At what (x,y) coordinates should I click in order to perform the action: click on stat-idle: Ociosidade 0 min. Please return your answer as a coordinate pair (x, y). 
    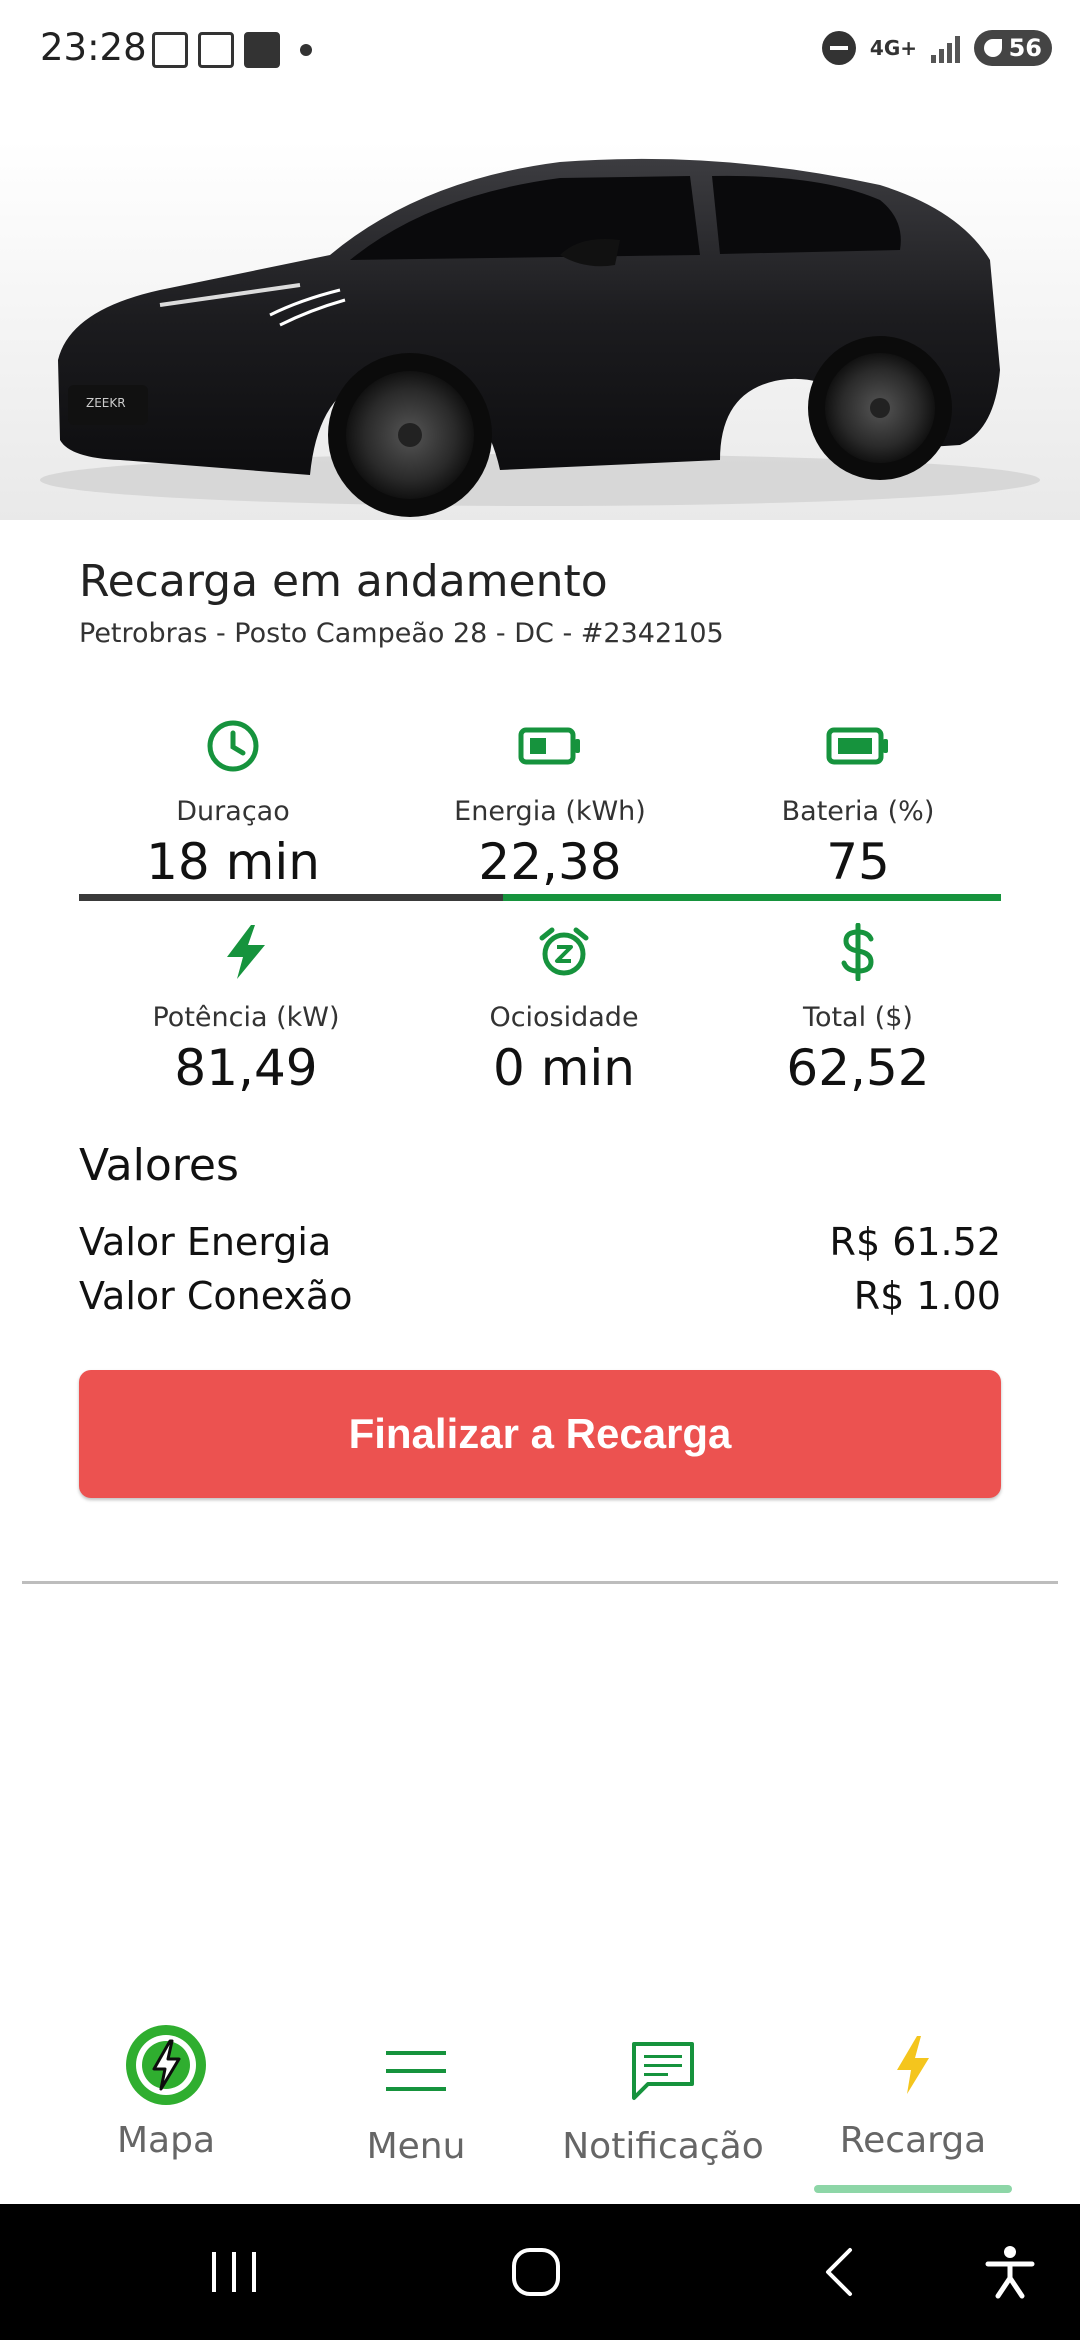
    Looking at the image, I should click on (564, 1009).